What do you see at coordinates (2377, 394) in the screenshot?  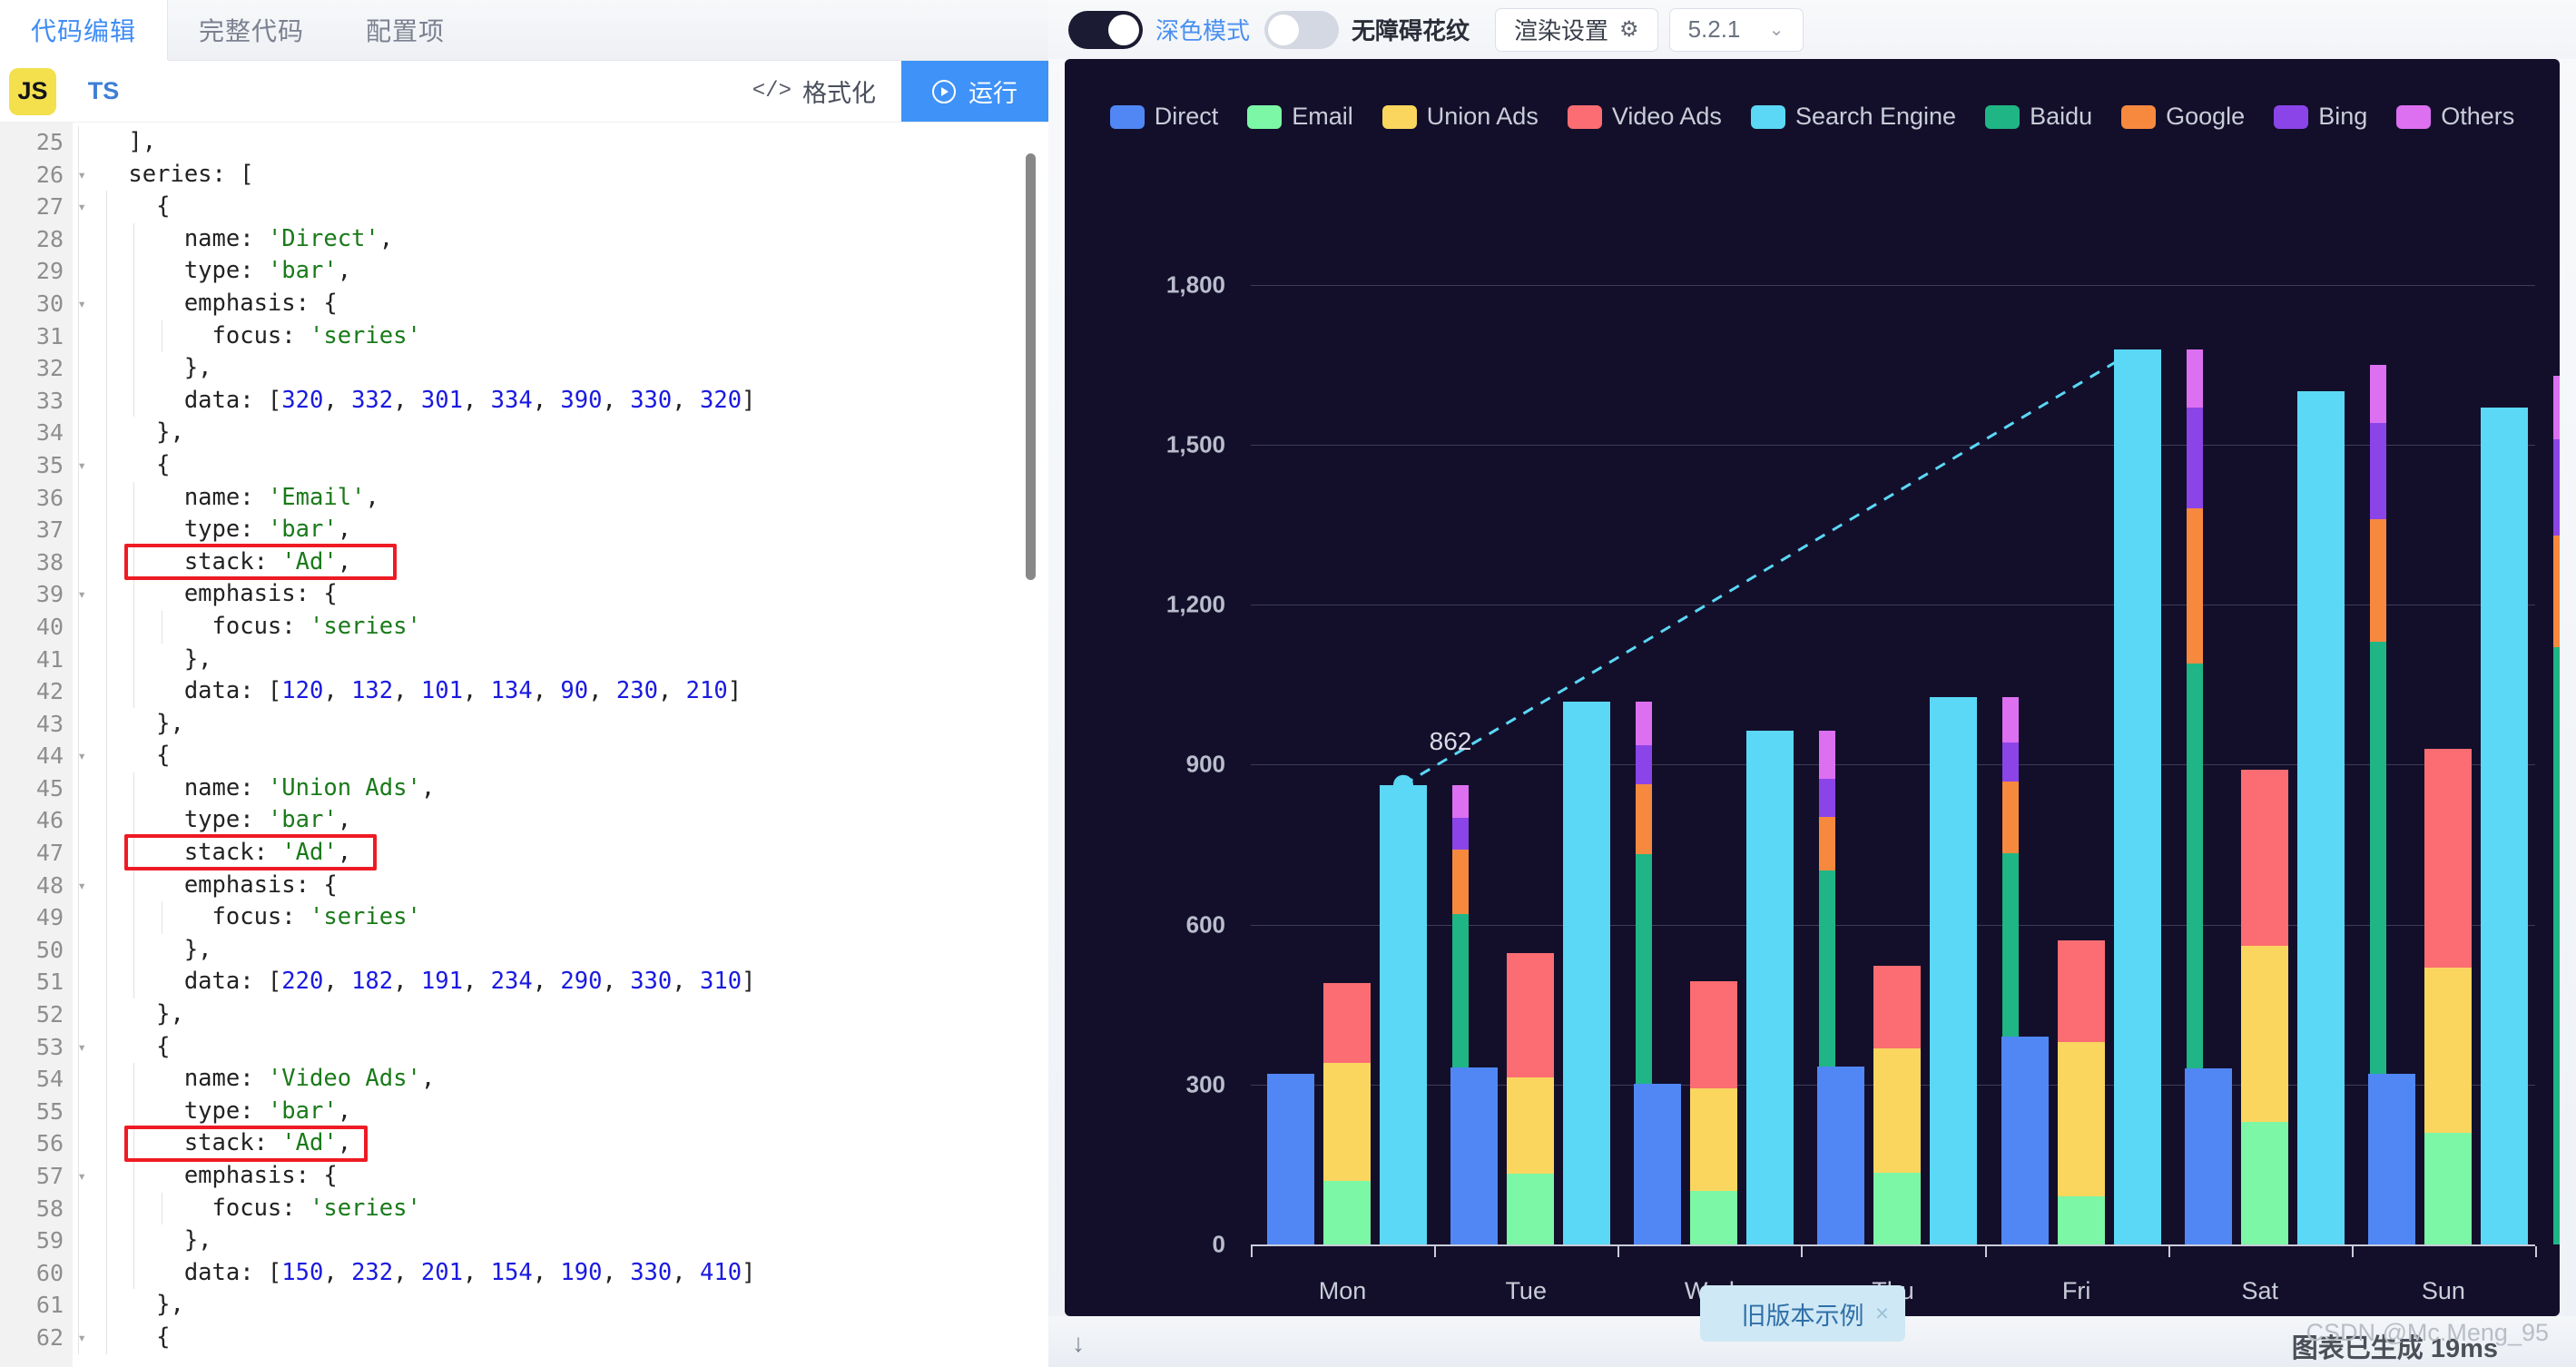 I see `bar-others-sat` at bounding box center [2377, 394].